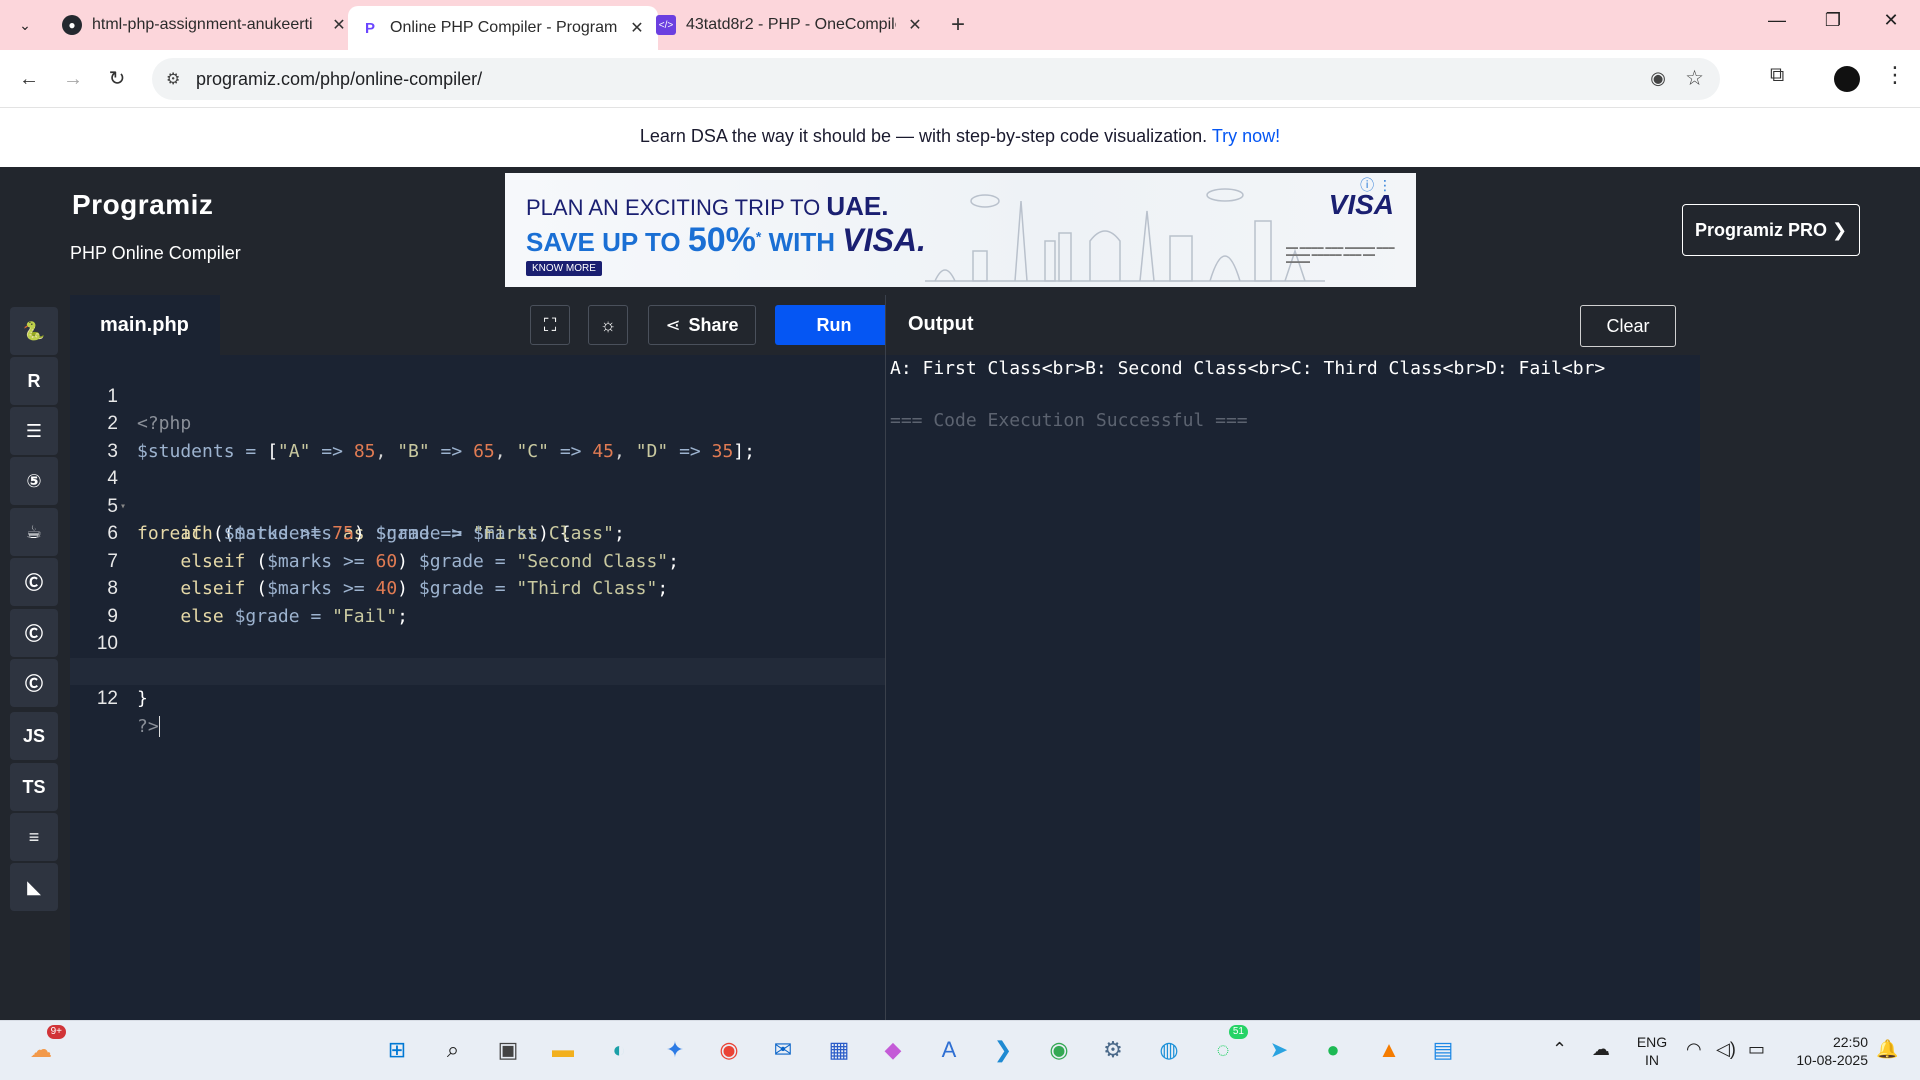 The height and width of the screenshot is (1080, 1920). I want to click on ad-offer: SAVE UP TO 50%* WITH VISA., so click(726, 240).